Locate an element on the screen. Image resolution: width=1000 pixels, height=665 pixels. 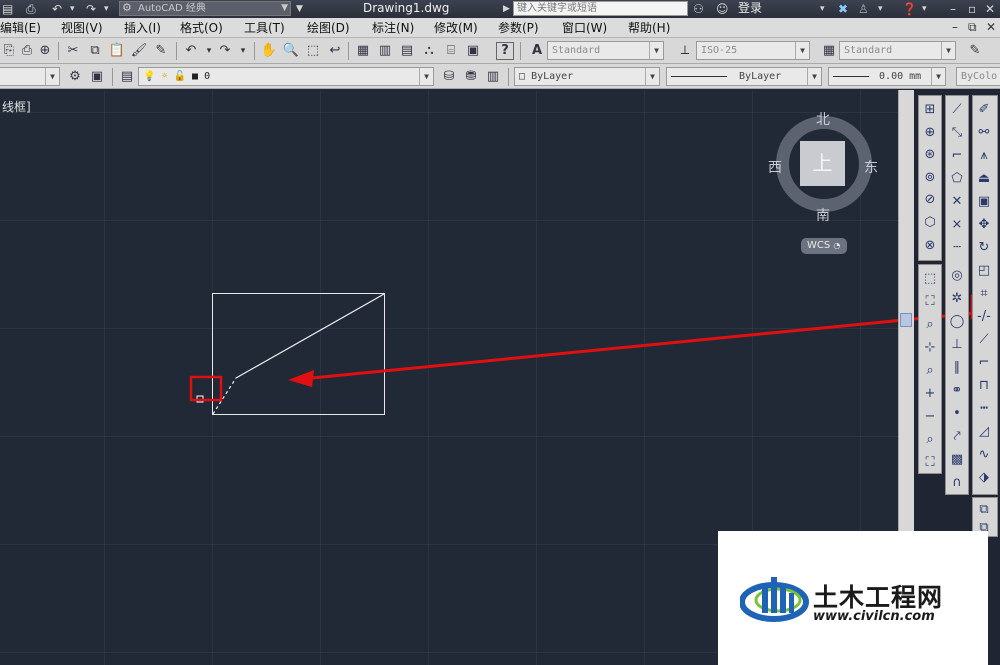
arc-icon: ⨯ is located at coordinates (957, 224).